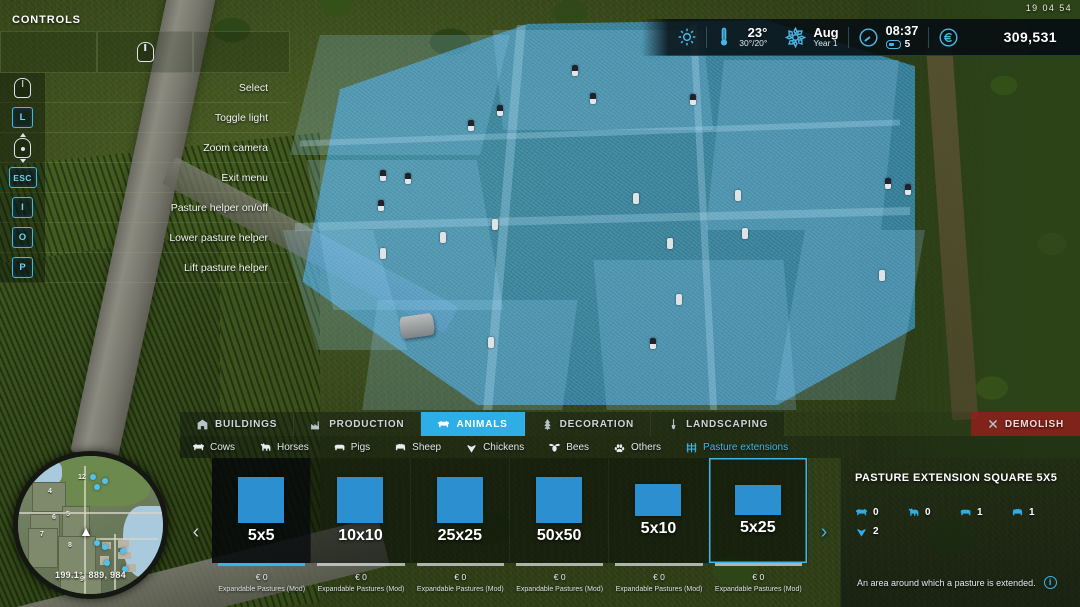 This screenshot has height=607, width=1080. I want to click on subtab-pasture-extensions: Pasture extensions, so click(736, 447).